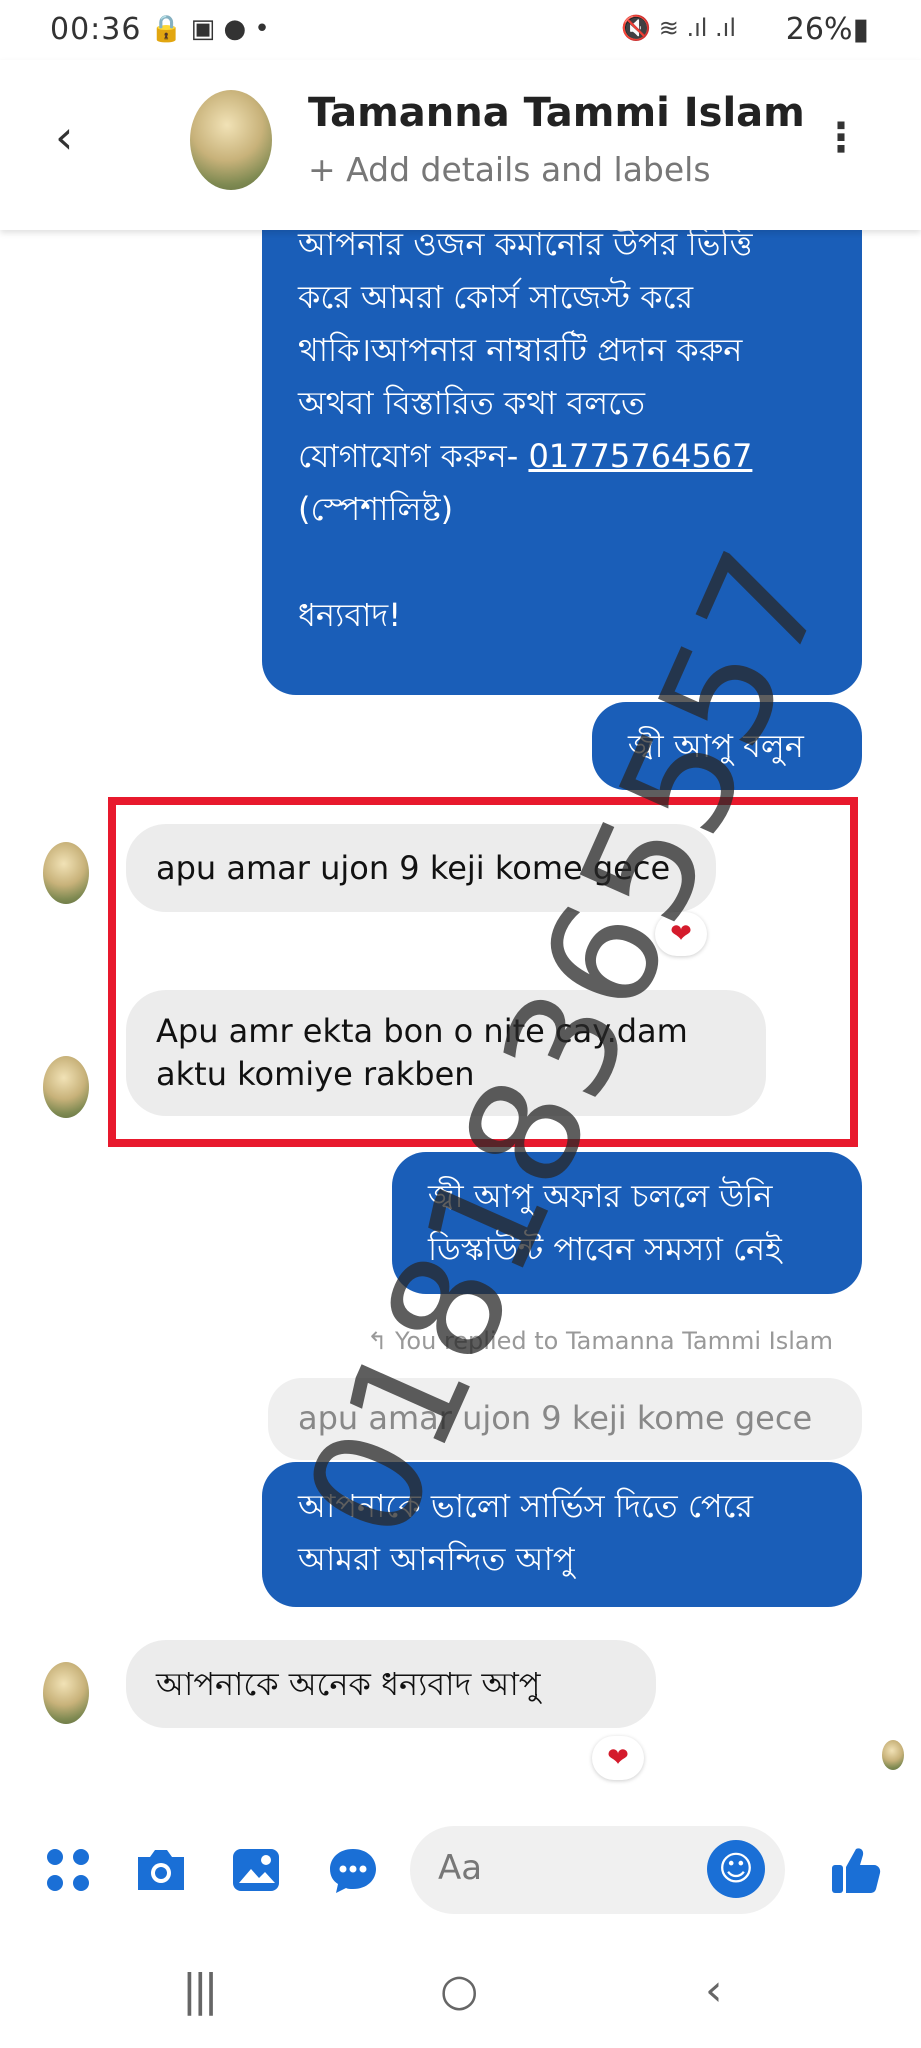  I want to click on system-navigation-bar: ||| ○ ‹, so click(460, 1991).